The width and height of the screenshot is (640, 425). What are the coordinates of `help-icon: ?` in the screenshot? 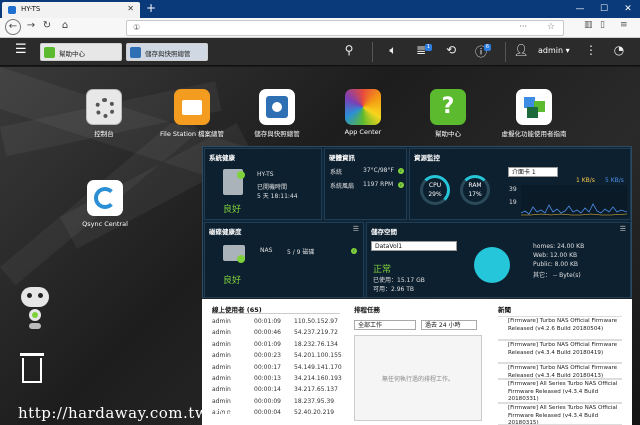 It's located at (448, 107).